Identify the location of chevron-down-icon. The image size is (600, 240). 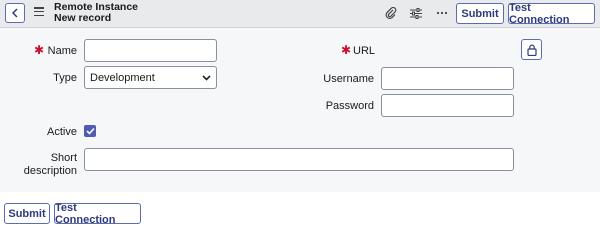
(206, 77).